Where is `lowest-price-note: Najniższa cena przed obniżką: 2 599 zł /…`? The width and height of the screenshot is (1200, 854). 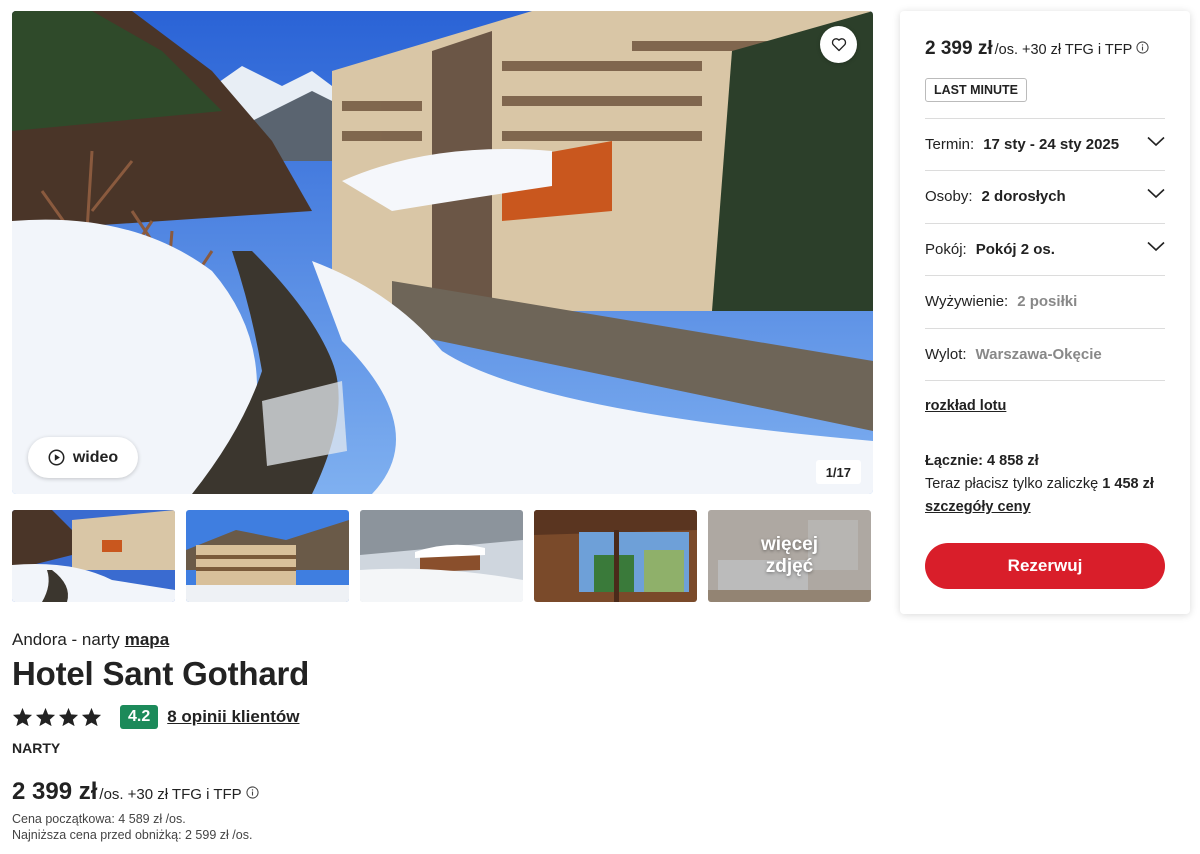
lowest-price-note: Najniższa cena przed obniżką: 2 599 zł /… is located at coordinates (132, 835).